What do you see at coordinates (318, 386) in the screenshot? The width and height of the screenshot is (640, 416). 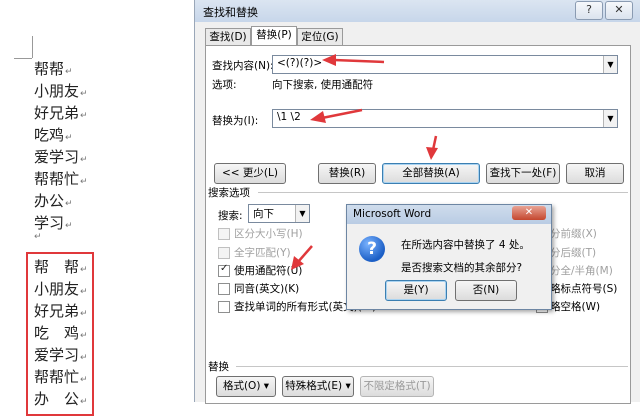 I see `special-button: 特殊格式(E) ▾` at bounding box center [318, 386].